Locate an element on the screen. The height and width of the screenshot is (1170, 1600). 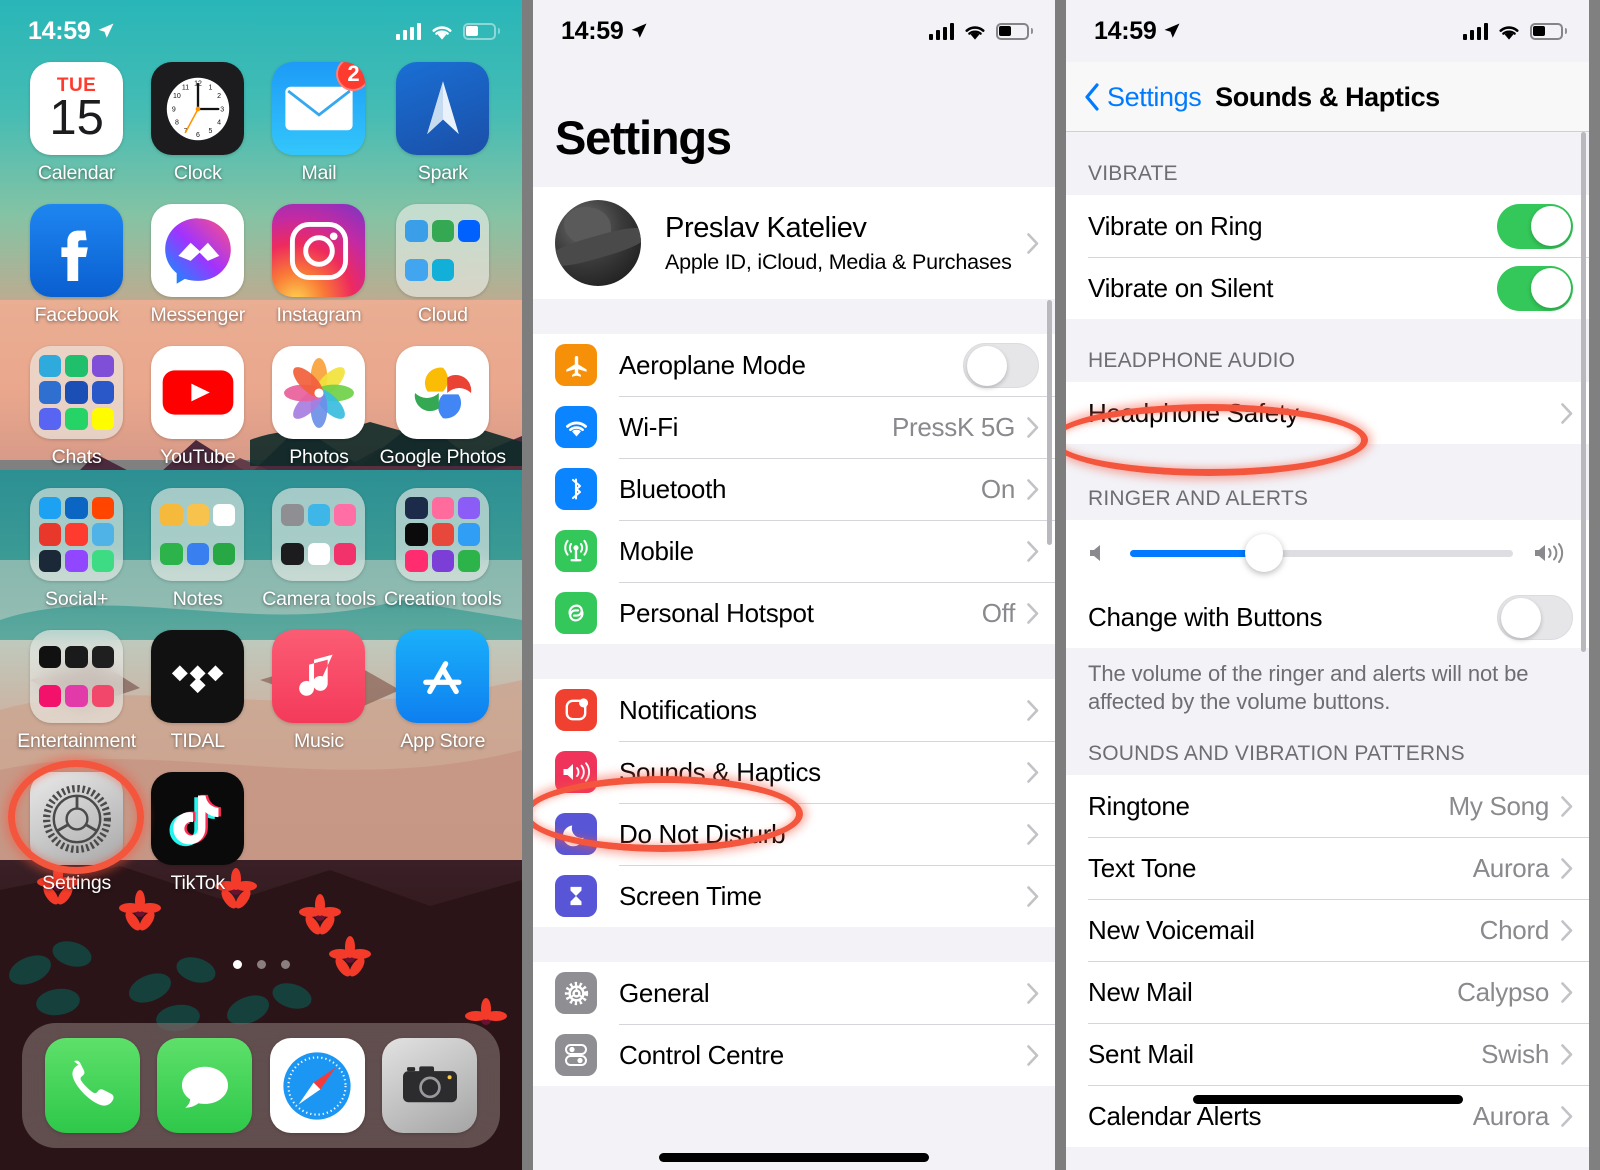
settings-row: Do Not Disturb is located at coordinates (794, 834).